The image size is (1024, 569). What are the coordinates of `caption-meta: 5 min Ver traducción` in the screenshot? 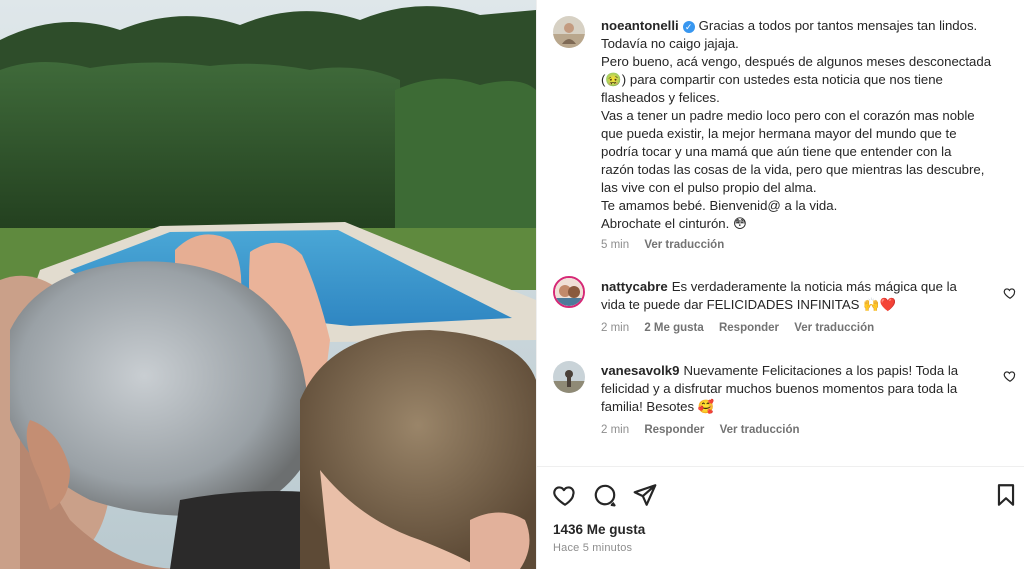 It's located at (668, 245).